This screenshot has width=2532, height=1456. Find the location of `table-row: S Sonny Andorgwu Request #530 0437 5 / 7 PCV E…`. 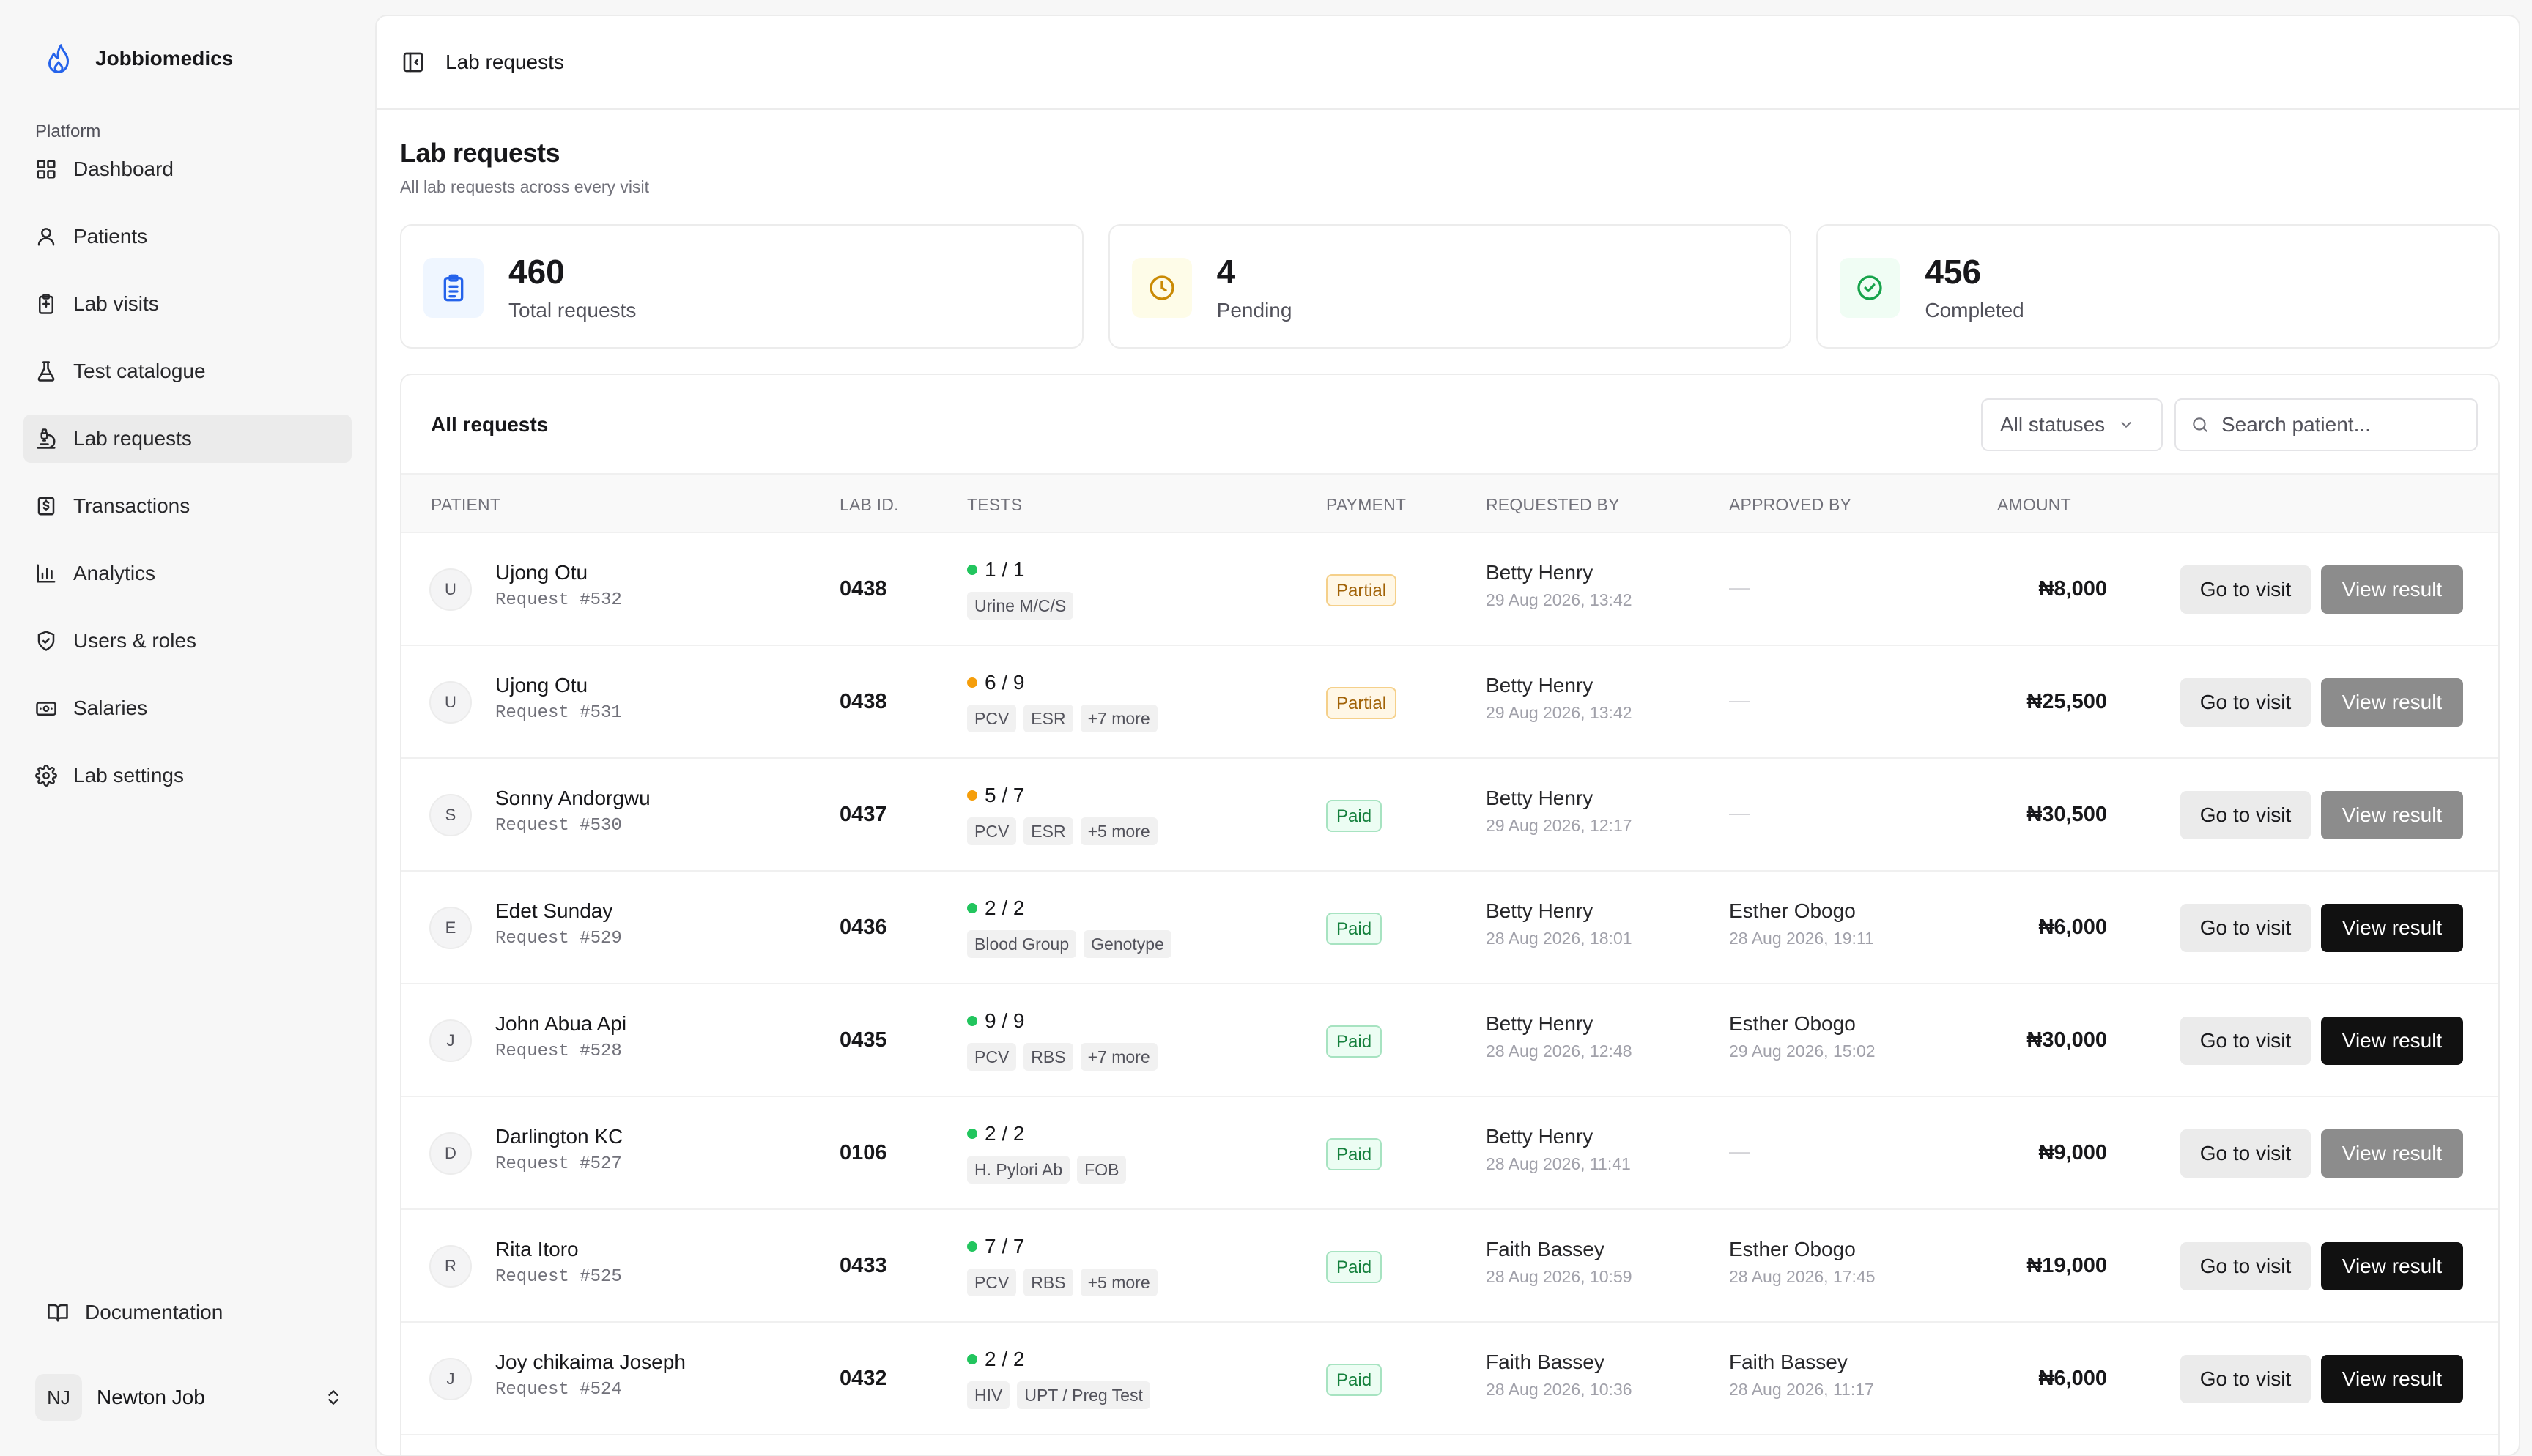

table-row: S Sonny Andorgwu Request #530 0437 5 / 7 PCV E… is located at coordinates (1449, 815).